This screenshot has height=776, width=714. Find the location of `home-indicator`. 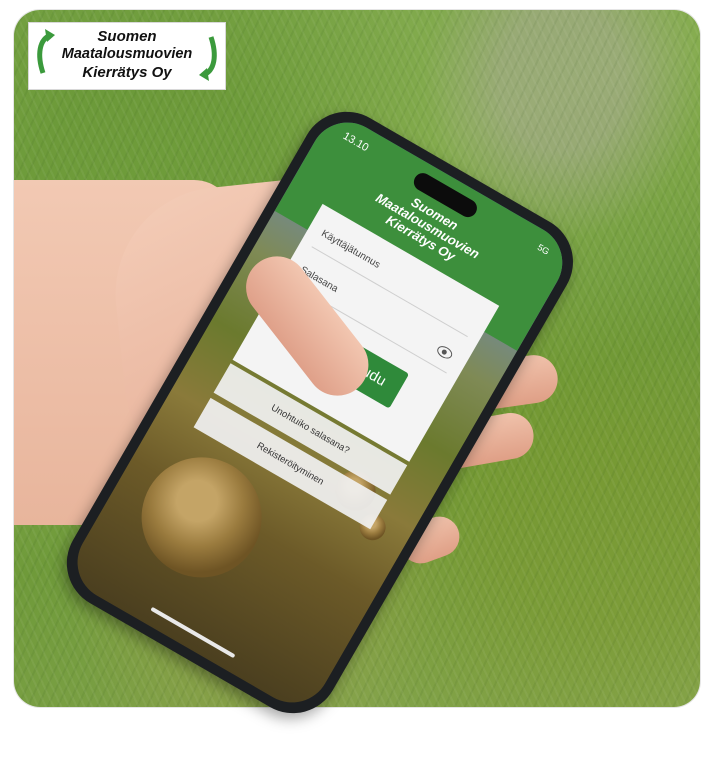

home-indicator is located at coordinates (193, 632).